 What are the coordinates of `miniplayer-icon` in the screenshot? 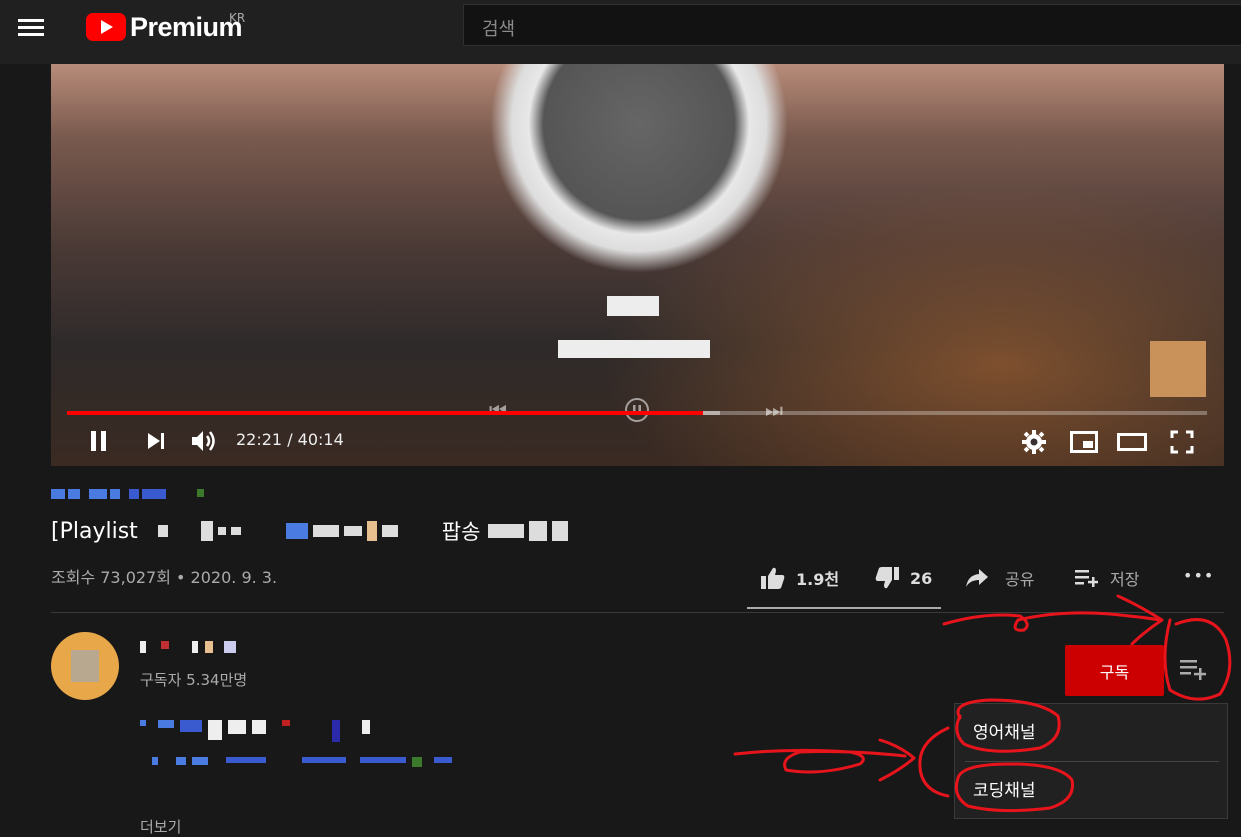 It's located at (1084, 442).